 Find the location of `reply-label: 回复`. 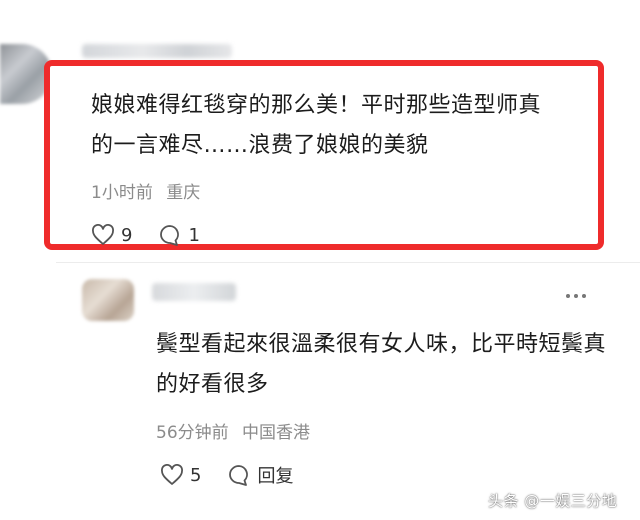

reply-label: 回复 is located at coordinates (275, 476).